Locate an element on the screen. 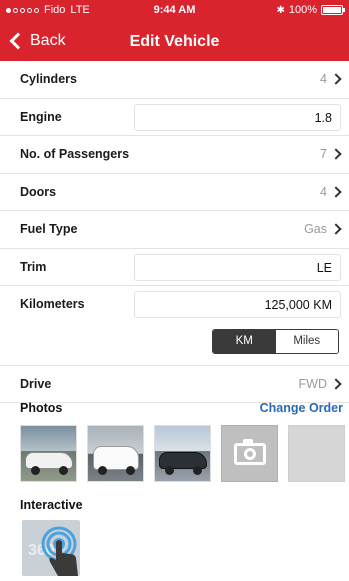 The image size is (349, 581). fuel-type-value: Gas is located at coordinates (315, 229).